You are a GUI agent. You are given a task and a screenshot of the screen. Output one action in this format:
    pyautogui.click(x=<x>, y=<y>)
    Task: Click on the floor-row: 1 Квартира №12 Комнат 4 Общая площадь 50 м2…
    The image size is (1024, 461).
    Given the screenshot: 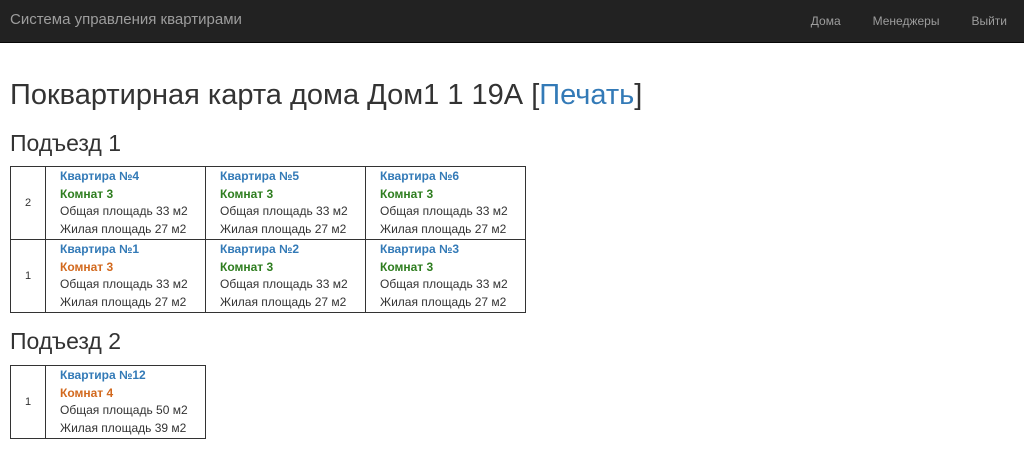 What is the action you would take?
    pyautogui.click(x=108, y=402)
    